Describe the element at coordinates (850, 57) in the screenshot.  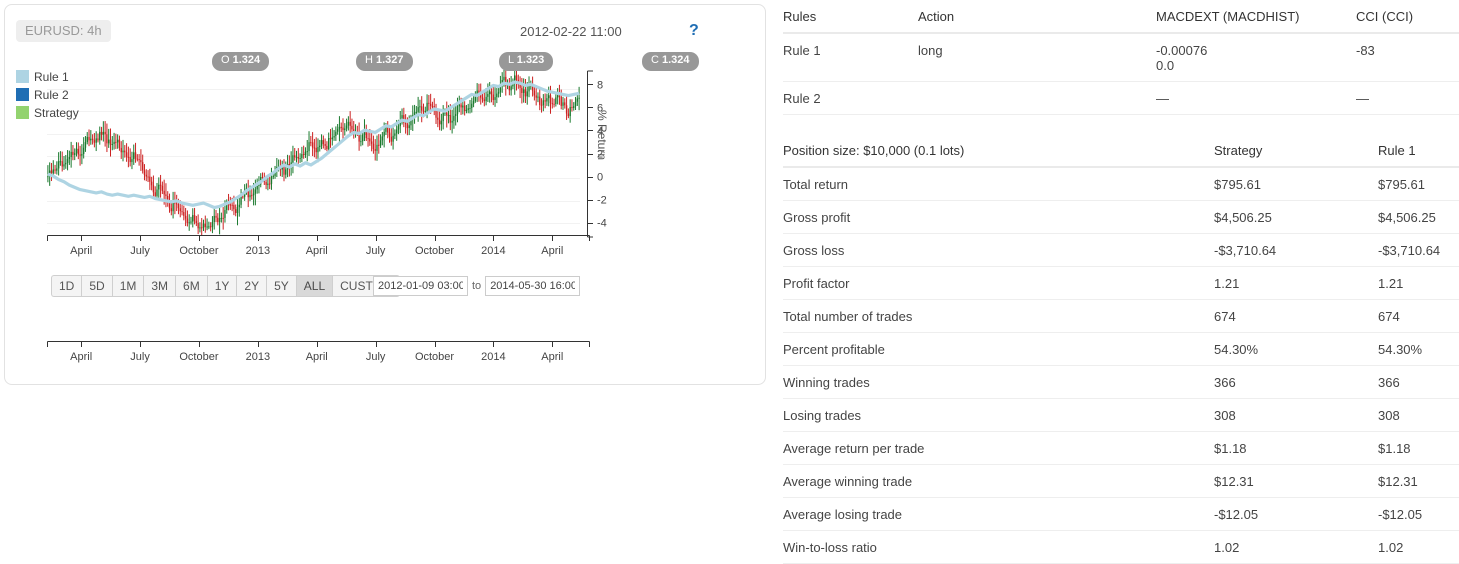
I see `rule-name-cell: Rule 1` at that location.